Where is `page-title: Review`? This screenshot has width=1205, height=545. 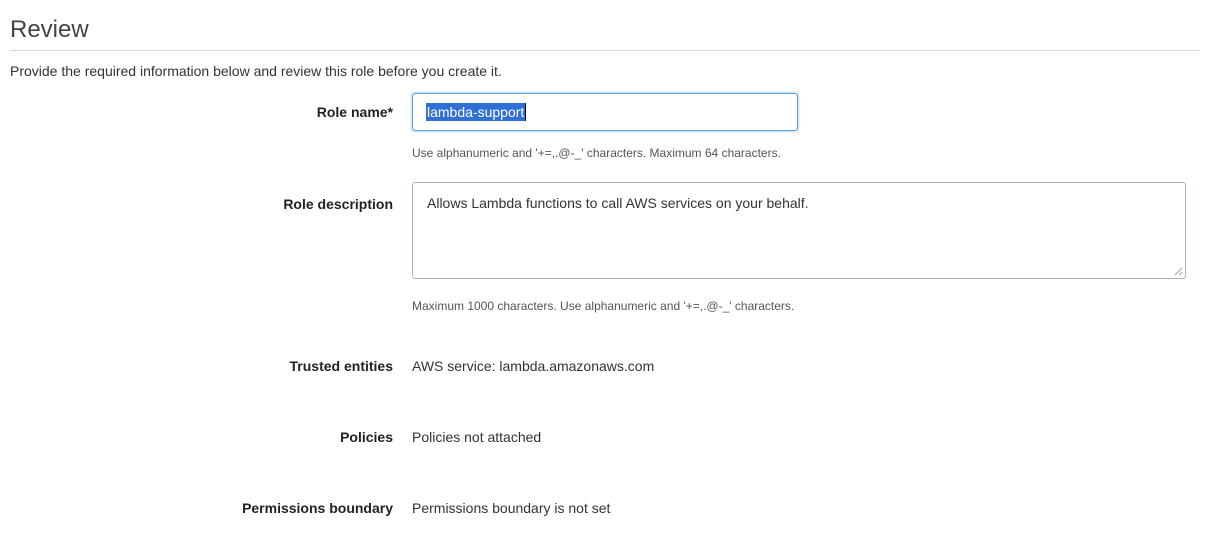 page-title: Review is located at coordinates (49, 29).